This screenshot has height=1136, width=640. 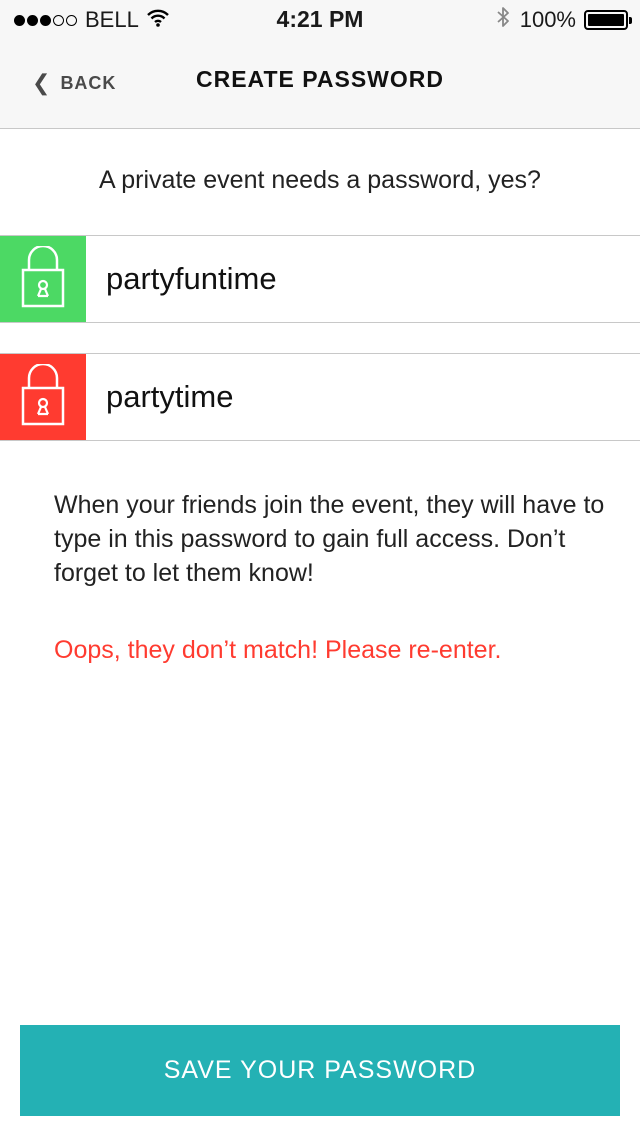 What do you see at coordinates (320, 1070) in the screenshot?
I see `save-password-button: SAVE YOUR PASSWORD` at bounding box center [320, 1070].